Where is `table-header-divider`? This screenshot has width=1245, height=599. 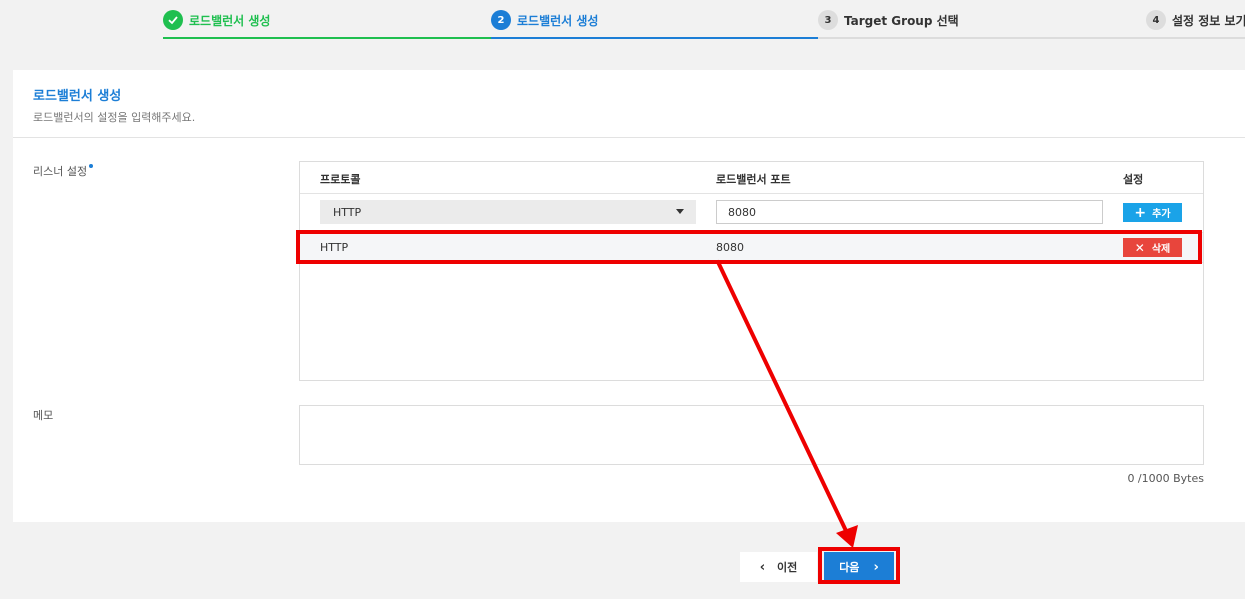 table-header-divider is located at coordinates (751, 193).